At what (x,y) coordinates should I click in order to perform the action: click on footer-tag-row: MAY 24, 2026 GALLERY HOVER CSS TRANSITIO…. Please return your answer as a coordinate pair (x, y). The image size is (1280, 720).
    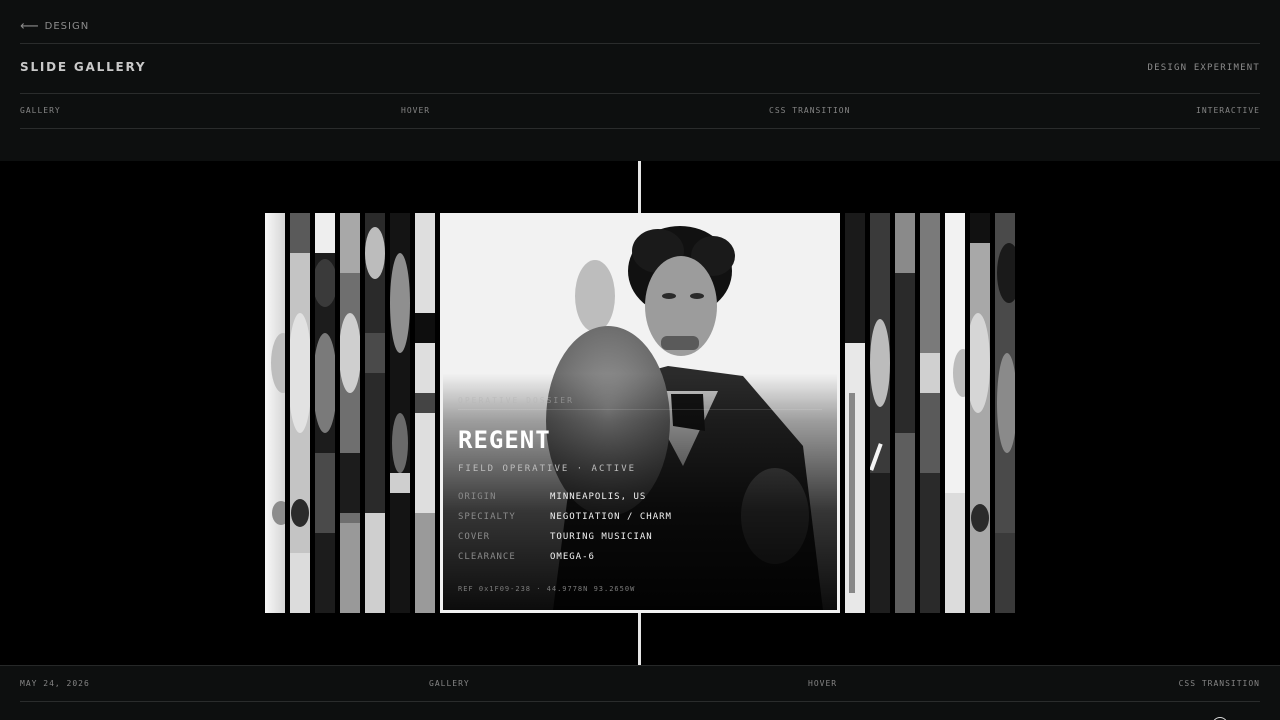
    Looking at the image, I should click on (640, 685).